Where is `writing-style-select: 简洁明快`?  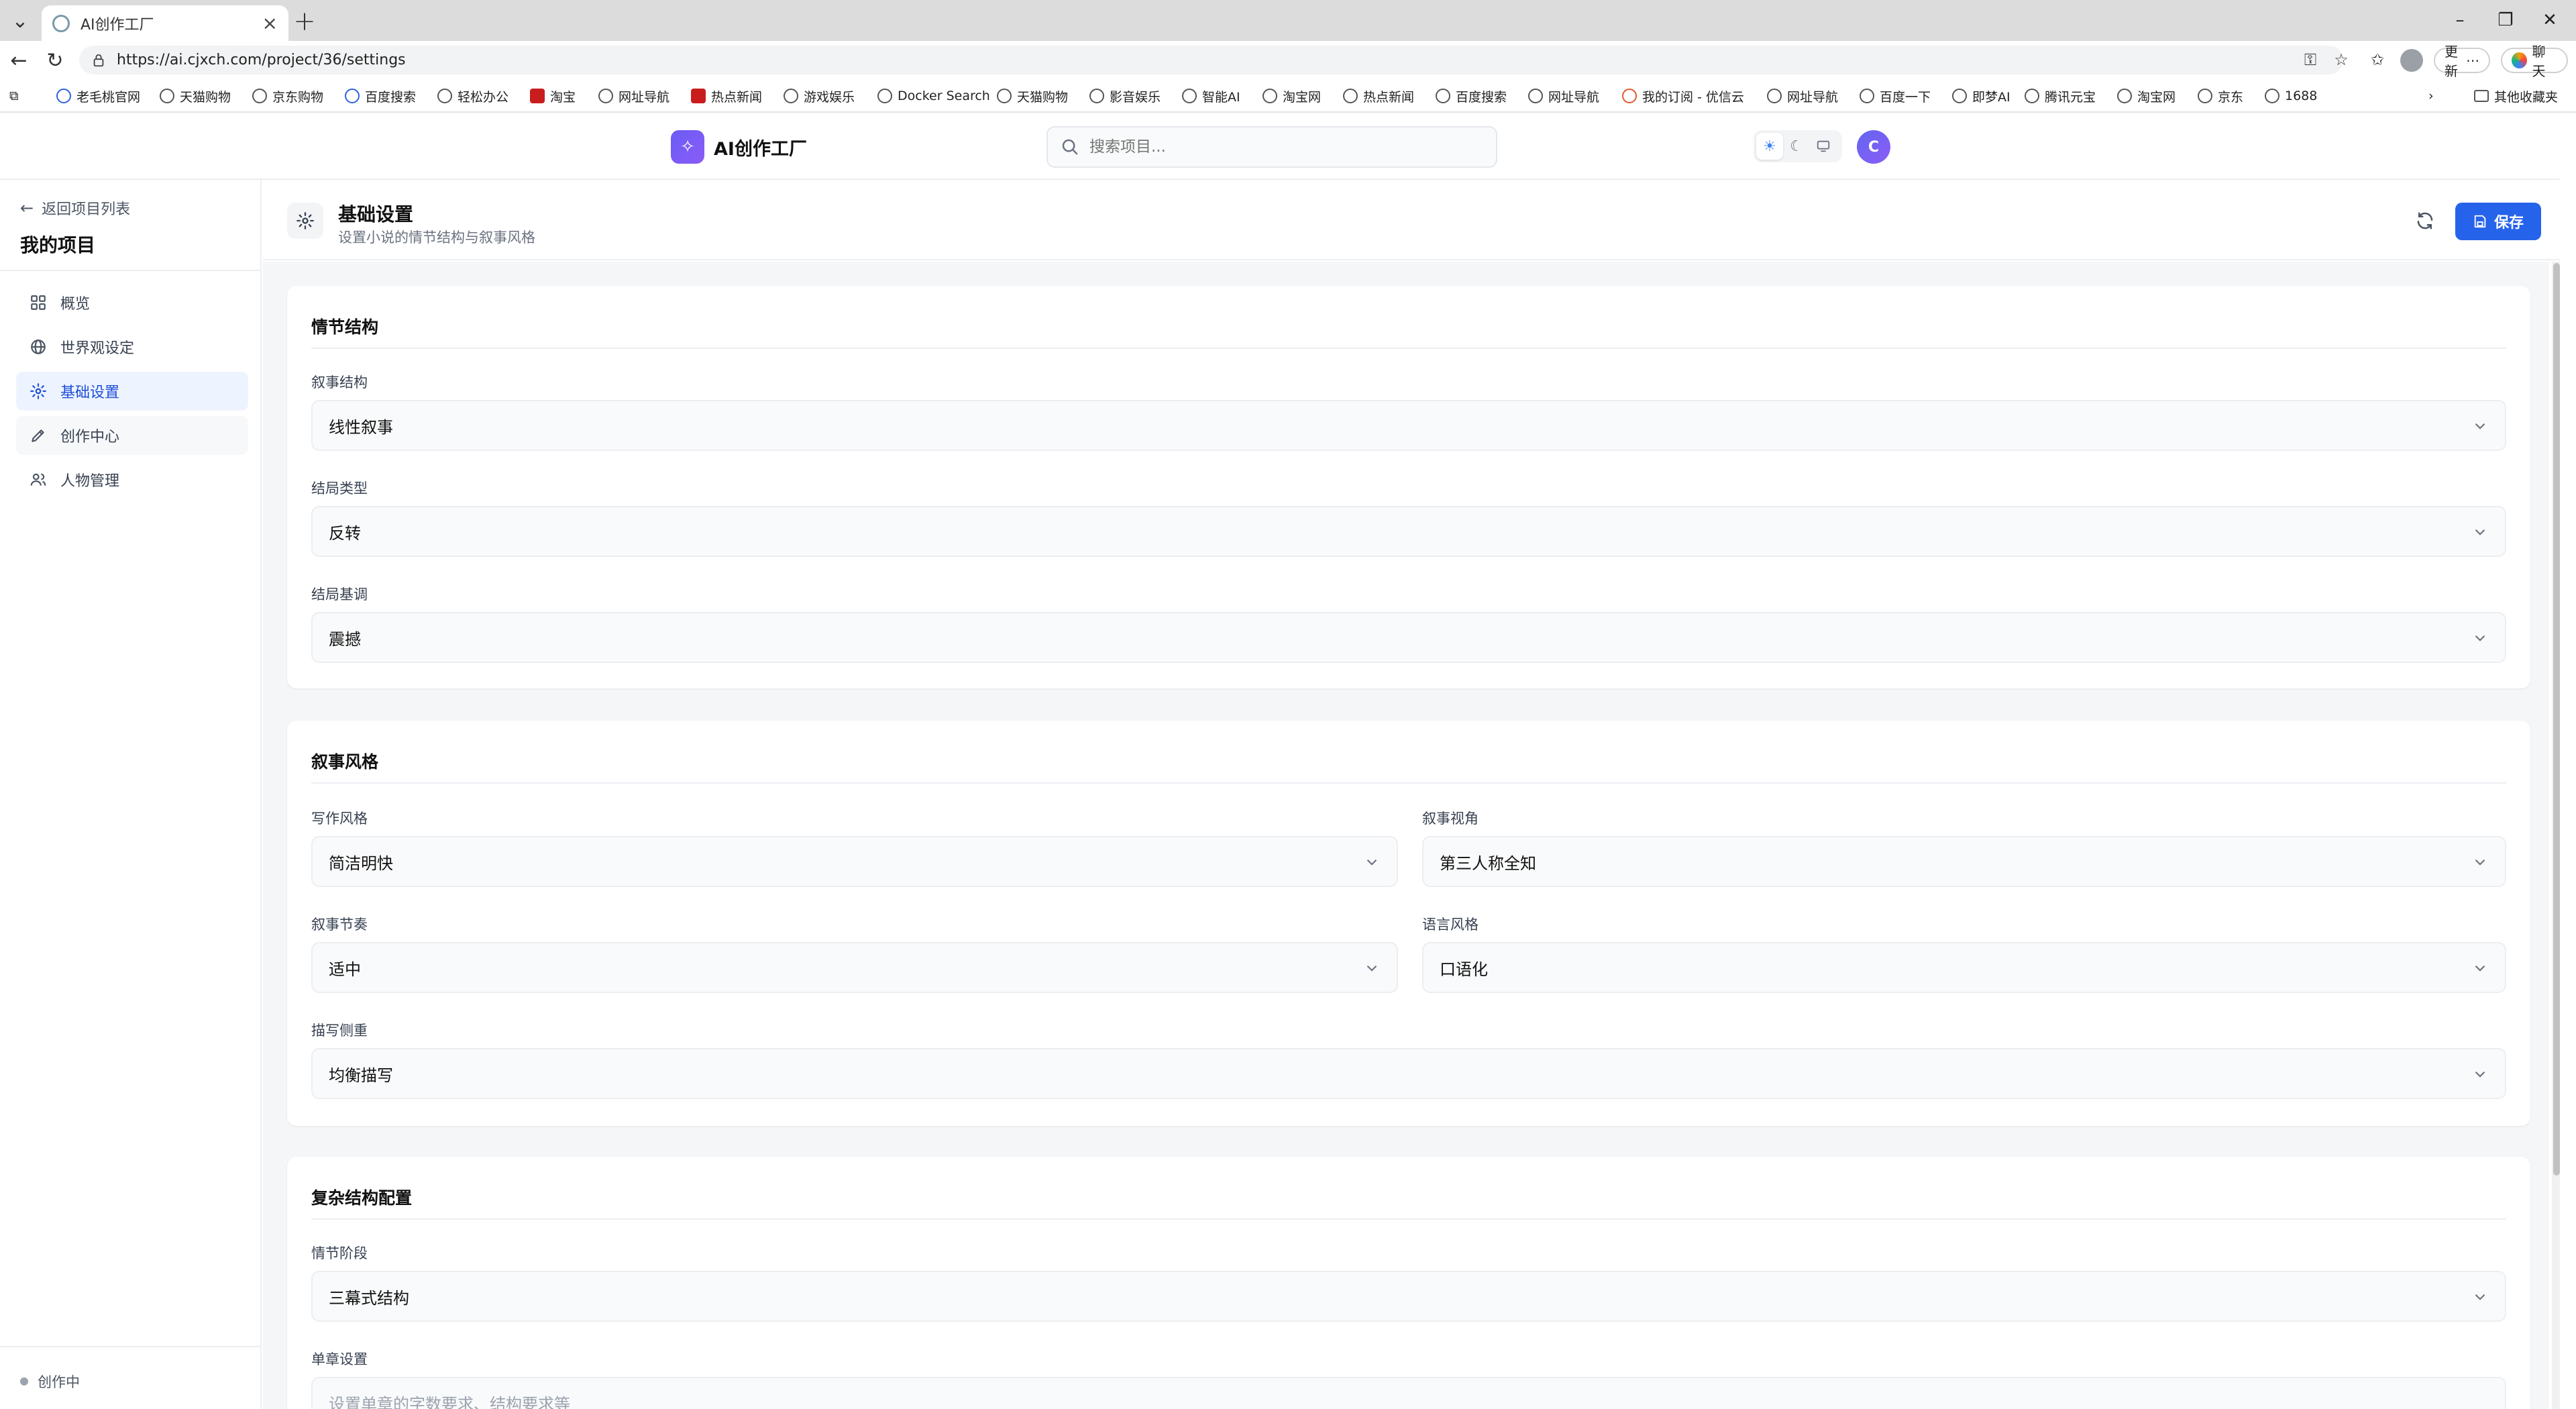 writing-style-select: 简洁明快 is located at coordinates (854, 861).